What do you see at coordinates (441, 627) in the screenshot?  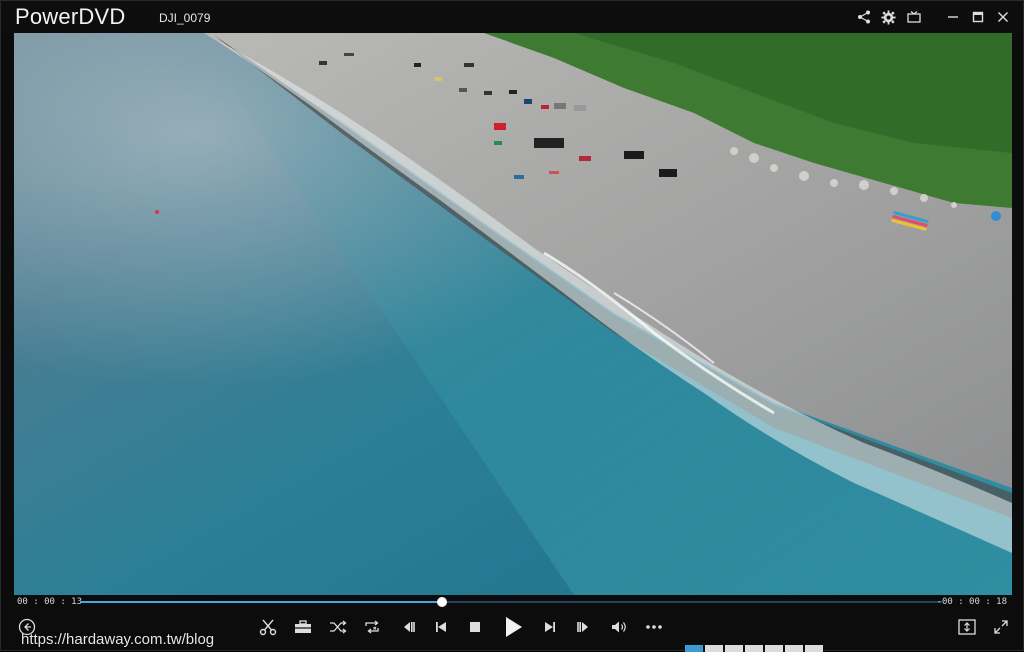 I see `previous-icon` at bounding box center [441, 627].